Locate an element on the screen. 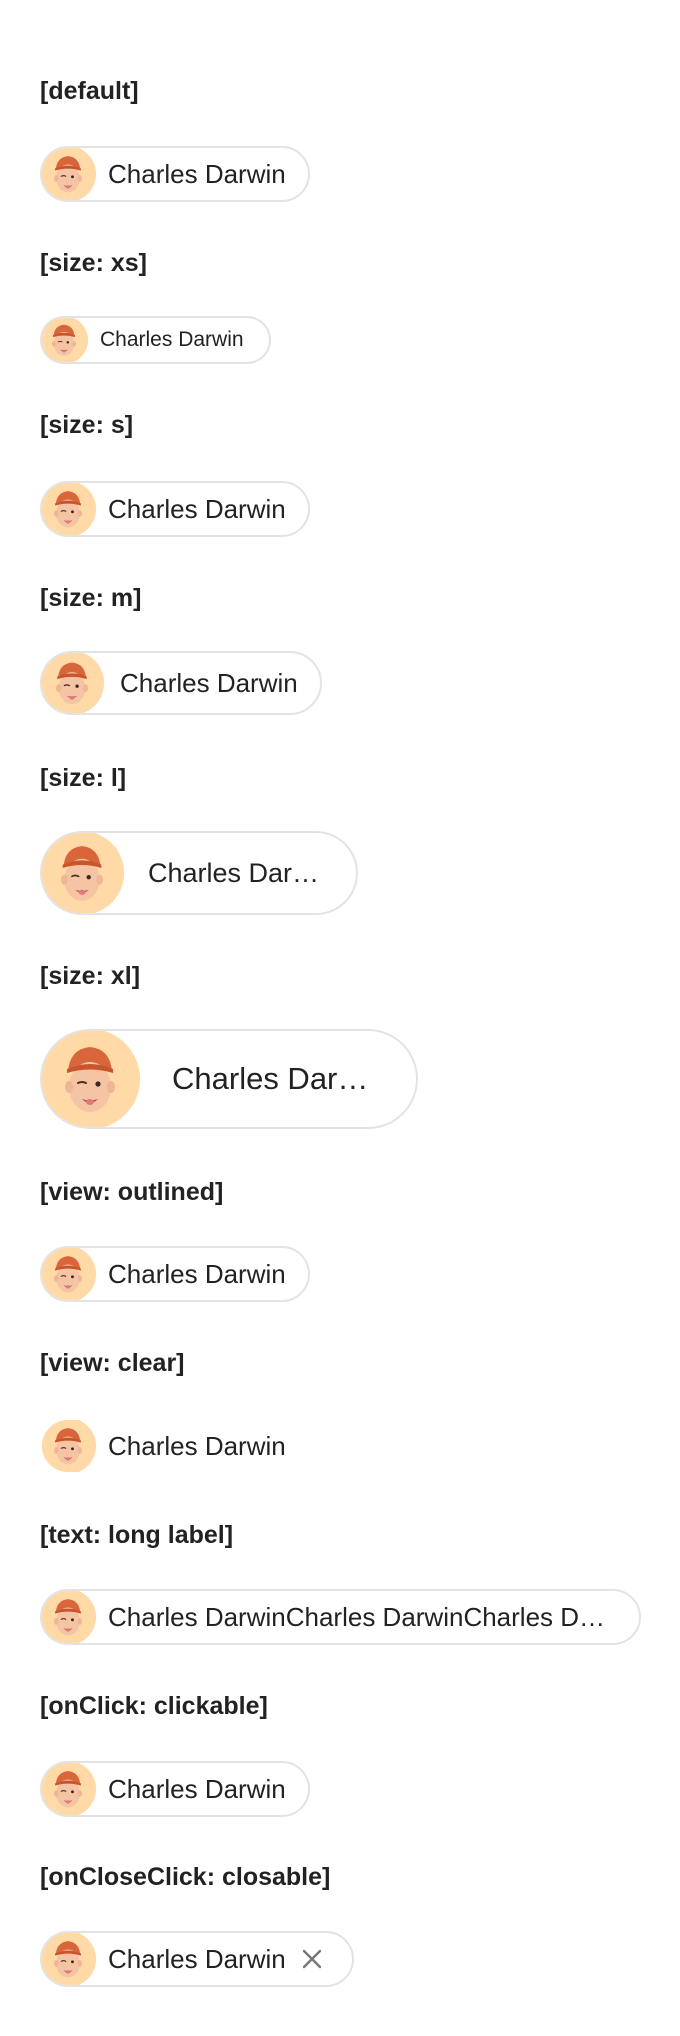  user-label-size-l: Charles Darwin is located at coordinates (199, 873).